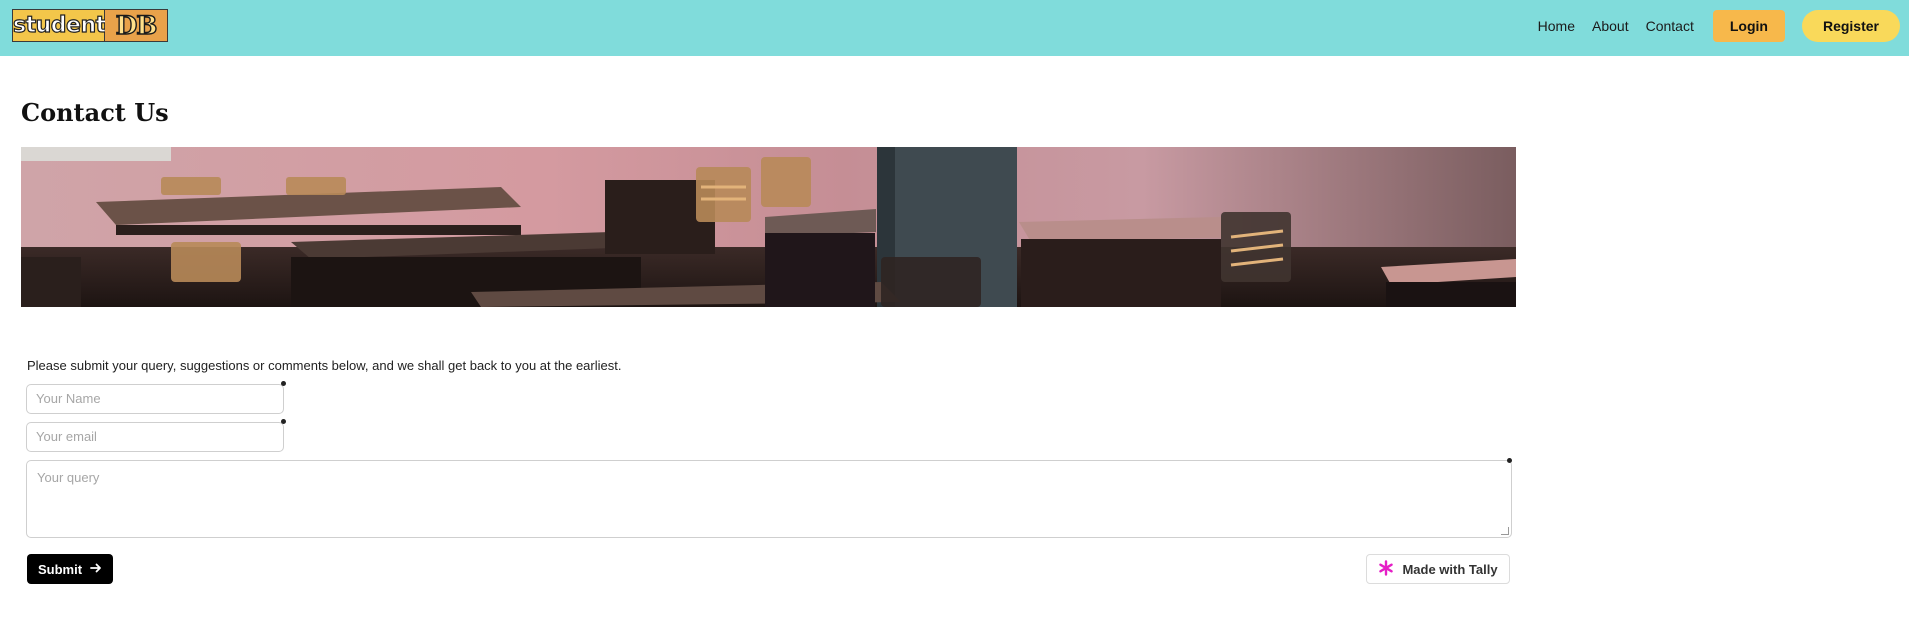 The image size is (1909, 628). Describe the element at coordinates (1556, 26) in the screenshot. I see `nav-home-link: Home` at that location.